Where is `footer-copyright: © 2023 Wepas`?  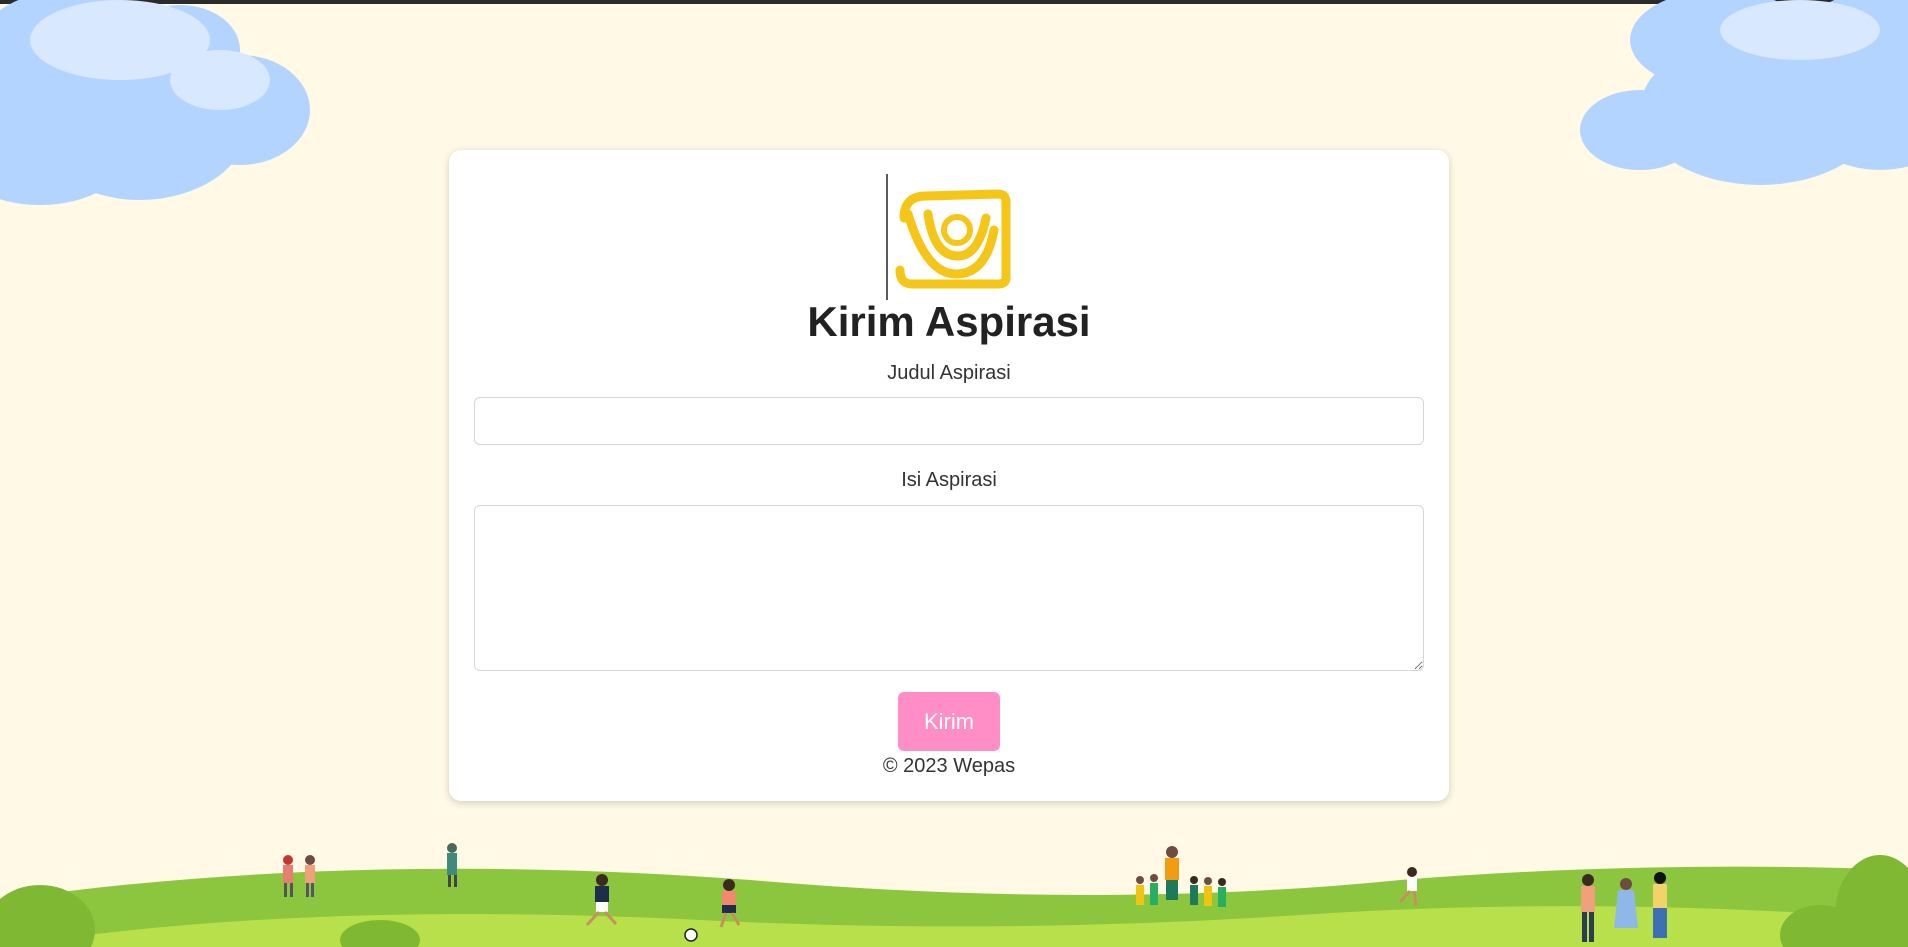
footer-copyright: © 2023 Wepas is located at coordinates (949, 766).